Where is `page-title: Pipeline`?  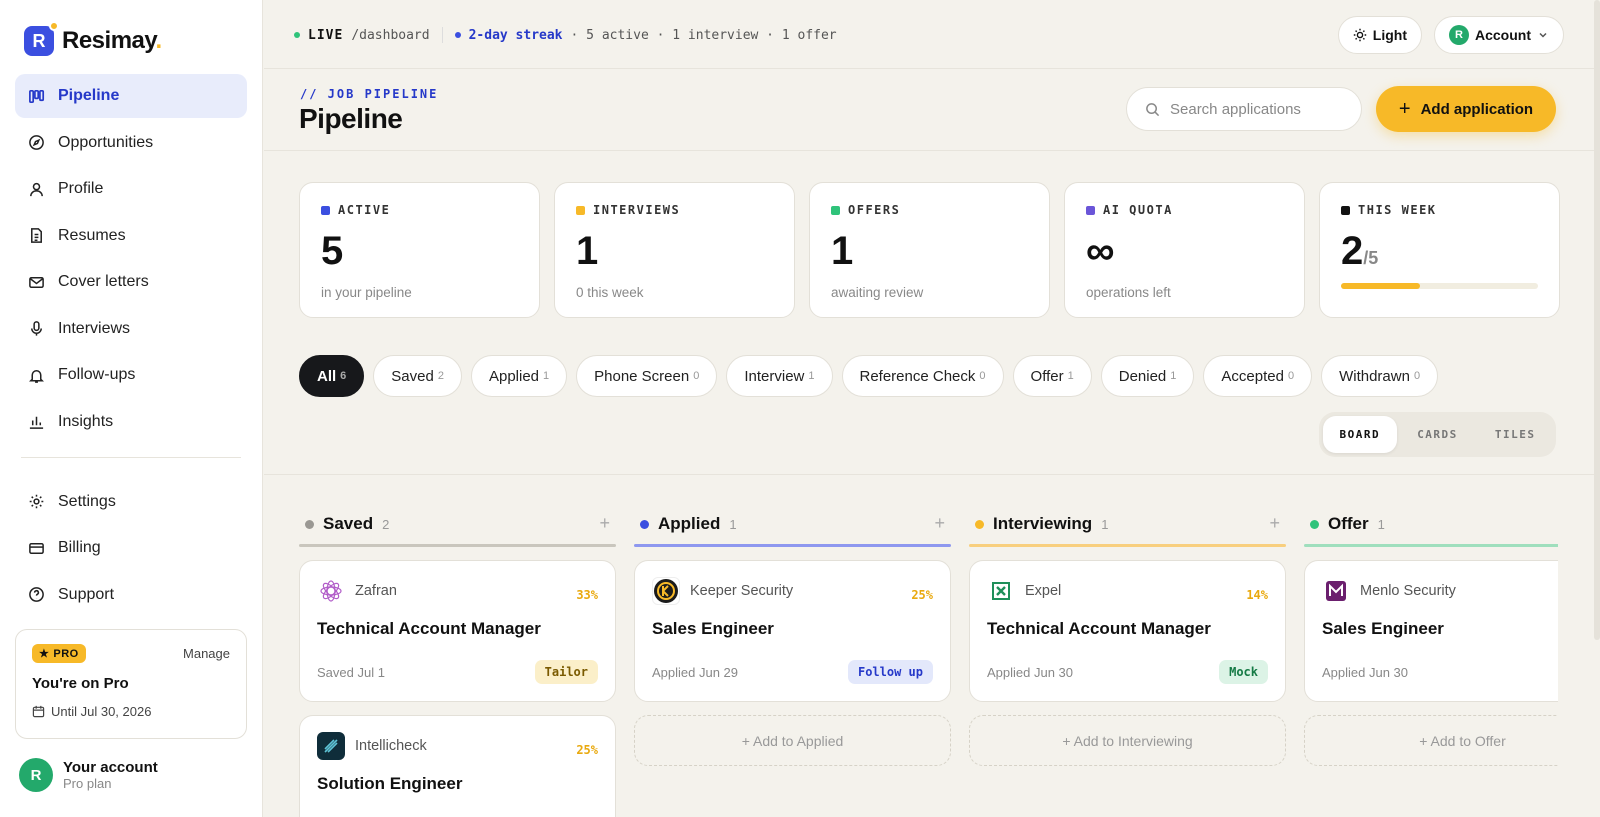
page-title: Pipeline is located at coordinates (351, 118).